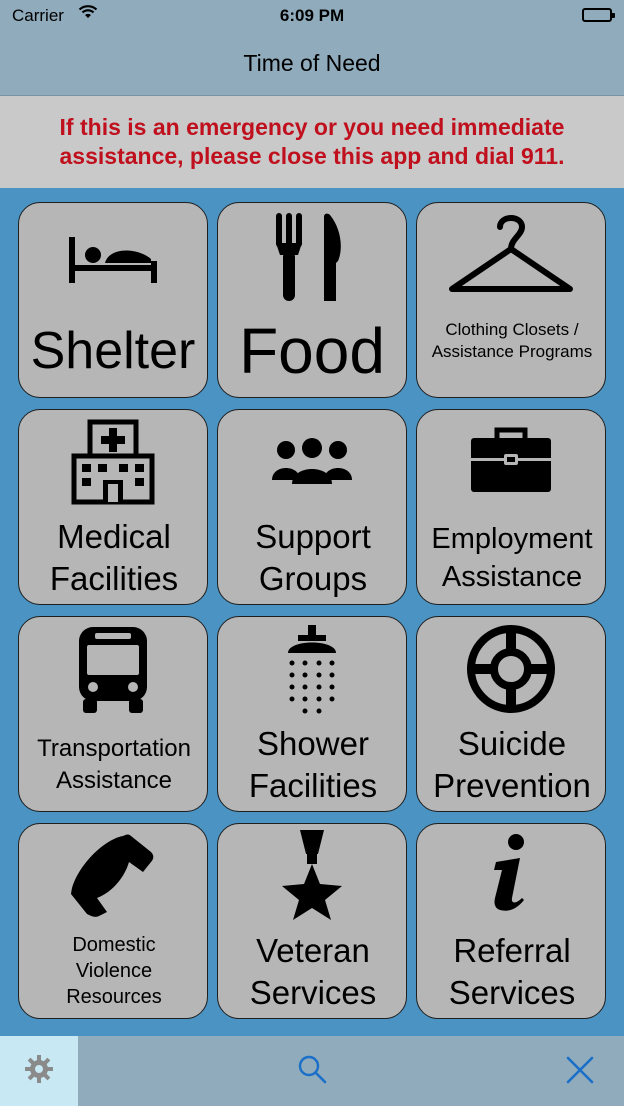 This screenshot has height=1106, width=624. Describe the element at coordinates (113, 507) in the screenshot. I see `tile-medical: Medical Facilities` at that location.